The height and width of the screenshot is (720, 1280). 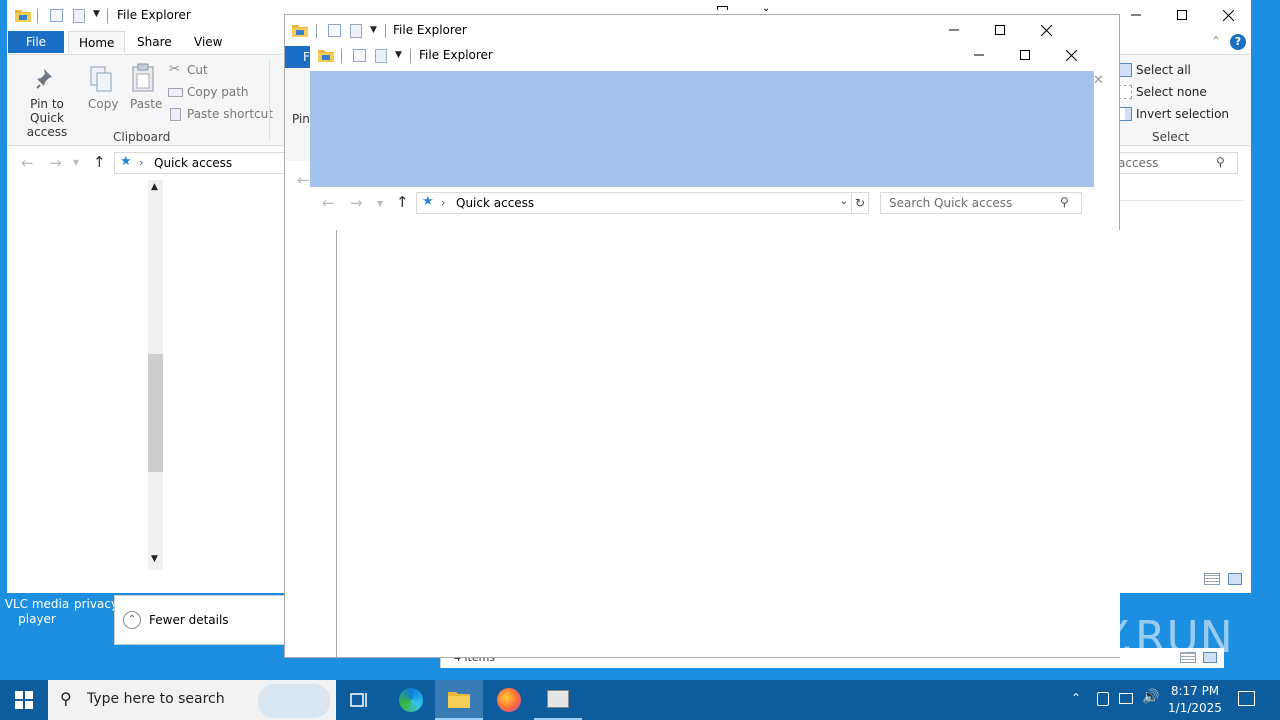 I want to click on search-icon: ⚲, so click(x=1220, y=162).